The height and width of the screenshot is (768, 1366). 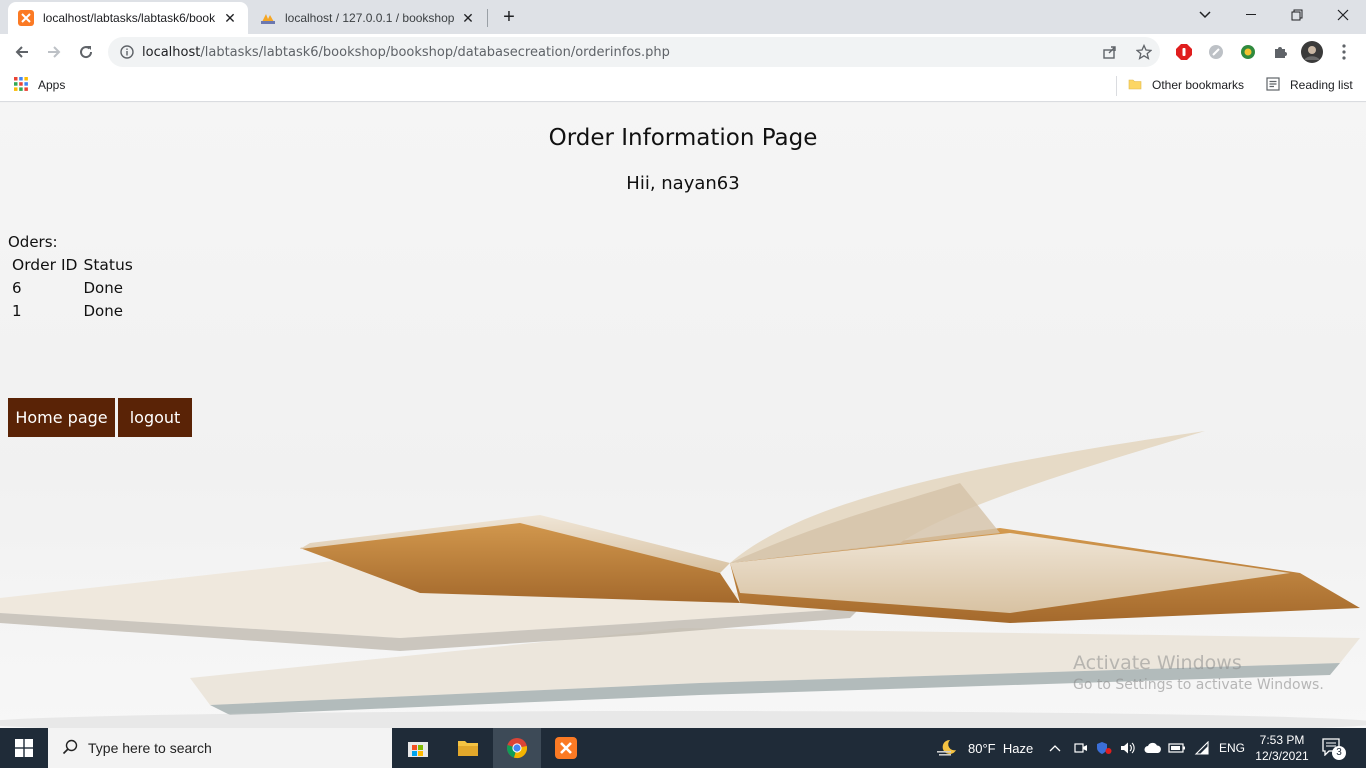 I want to click on phpmyadmin-icon, so click(x=268, y=18).